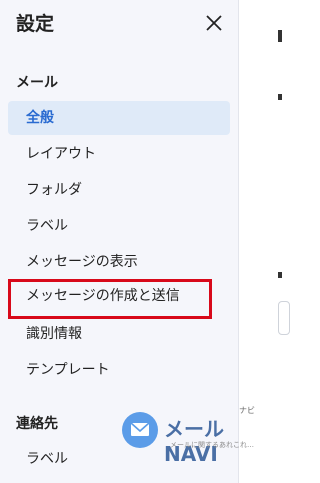 The image size is (320, 483). I want to click on settings-title: 設定, so click(35, 24).